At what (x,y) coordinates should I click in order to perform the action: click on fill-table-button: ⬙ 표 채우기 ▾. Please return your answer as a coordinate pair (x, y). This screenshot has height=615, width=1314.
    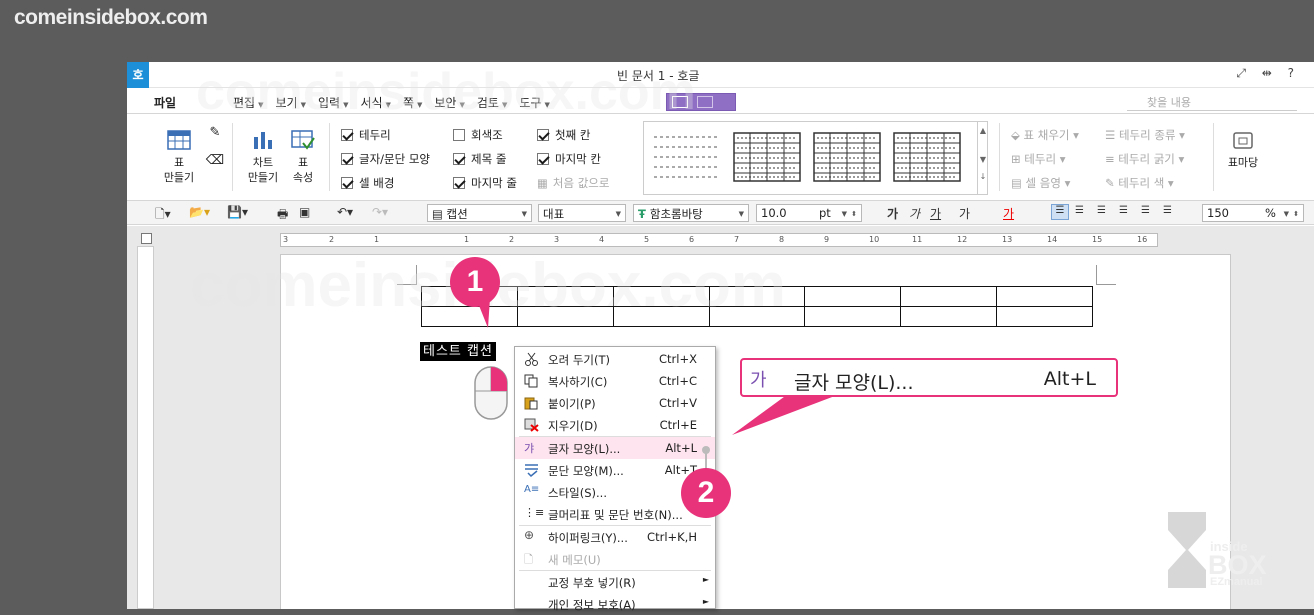
    Looking at the image, I should click on (1045, 135).